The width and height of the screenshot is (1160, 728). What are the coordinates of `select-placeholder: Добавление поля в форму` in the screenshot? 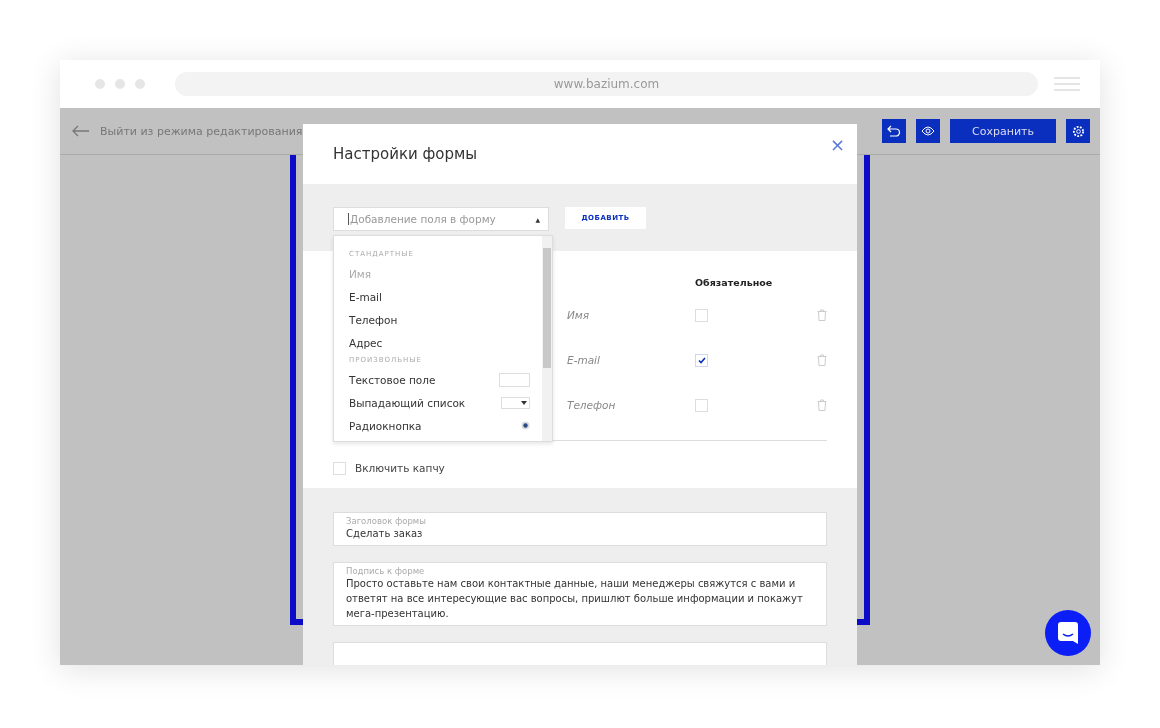 It's located at (442, 219).